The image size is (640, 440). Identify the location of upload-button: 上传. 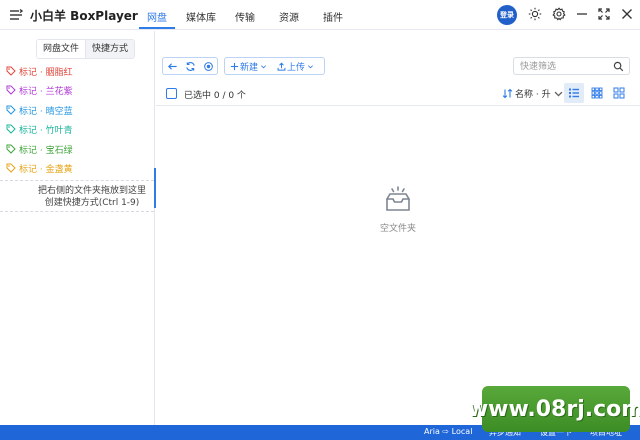
(295, 66).